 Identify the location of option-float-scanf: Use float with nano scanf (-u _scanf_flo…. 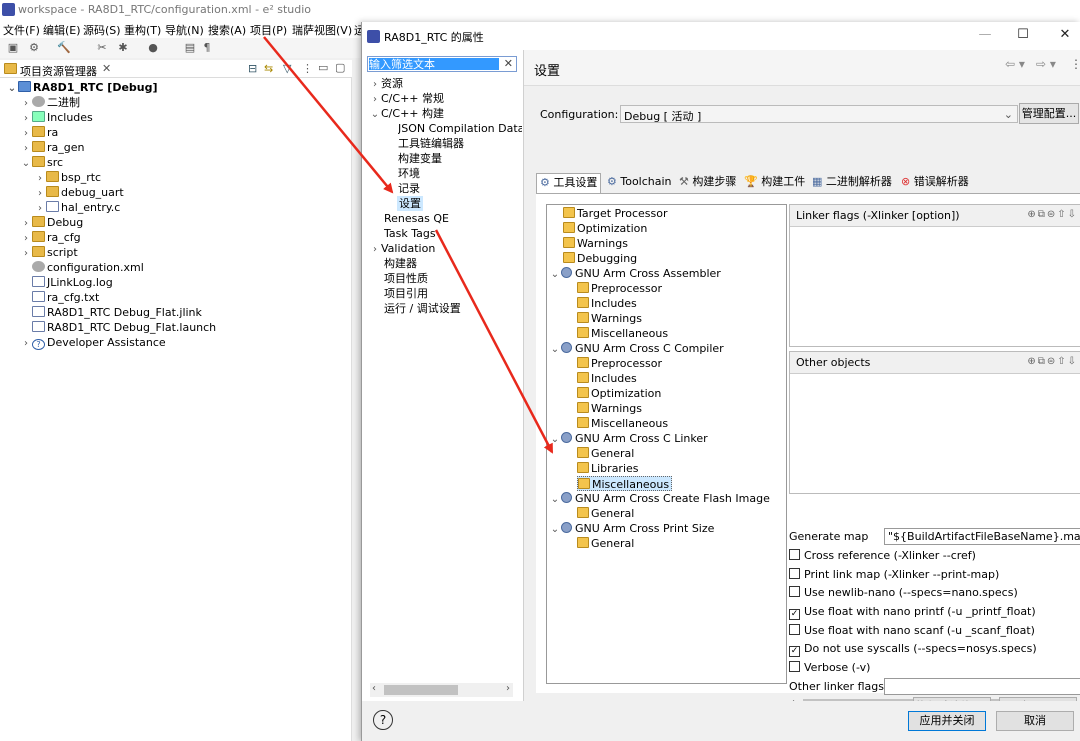
(912, 631).